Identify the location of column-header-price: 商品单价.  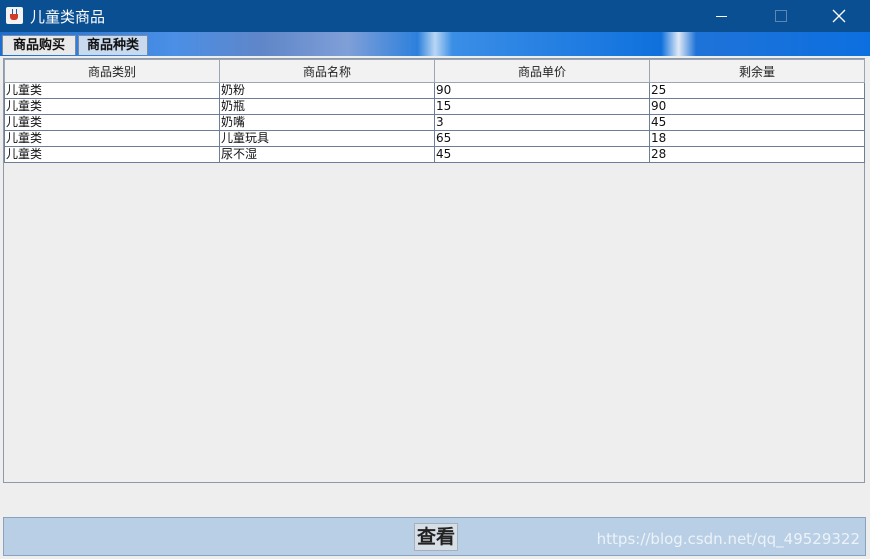
(542, 71).